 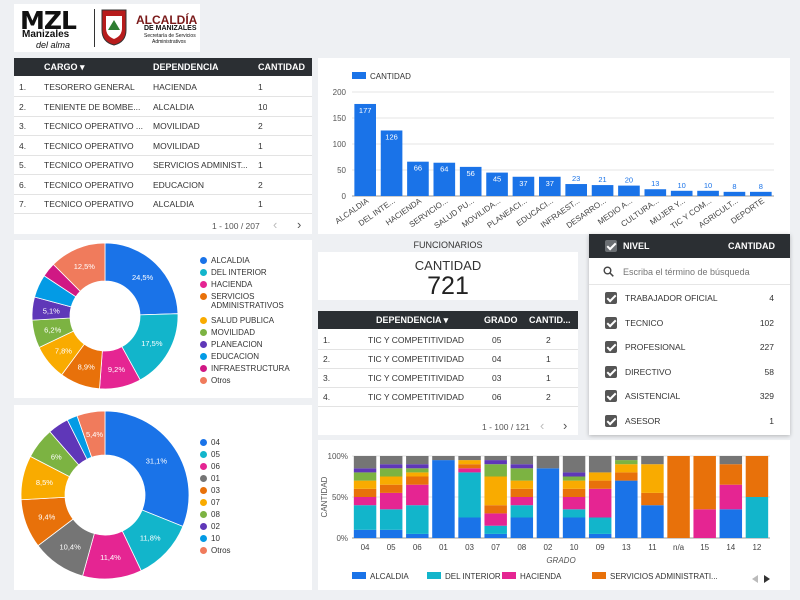 I want to click on legend-item: DEL INTERIOR, so click(x=233, y=272).